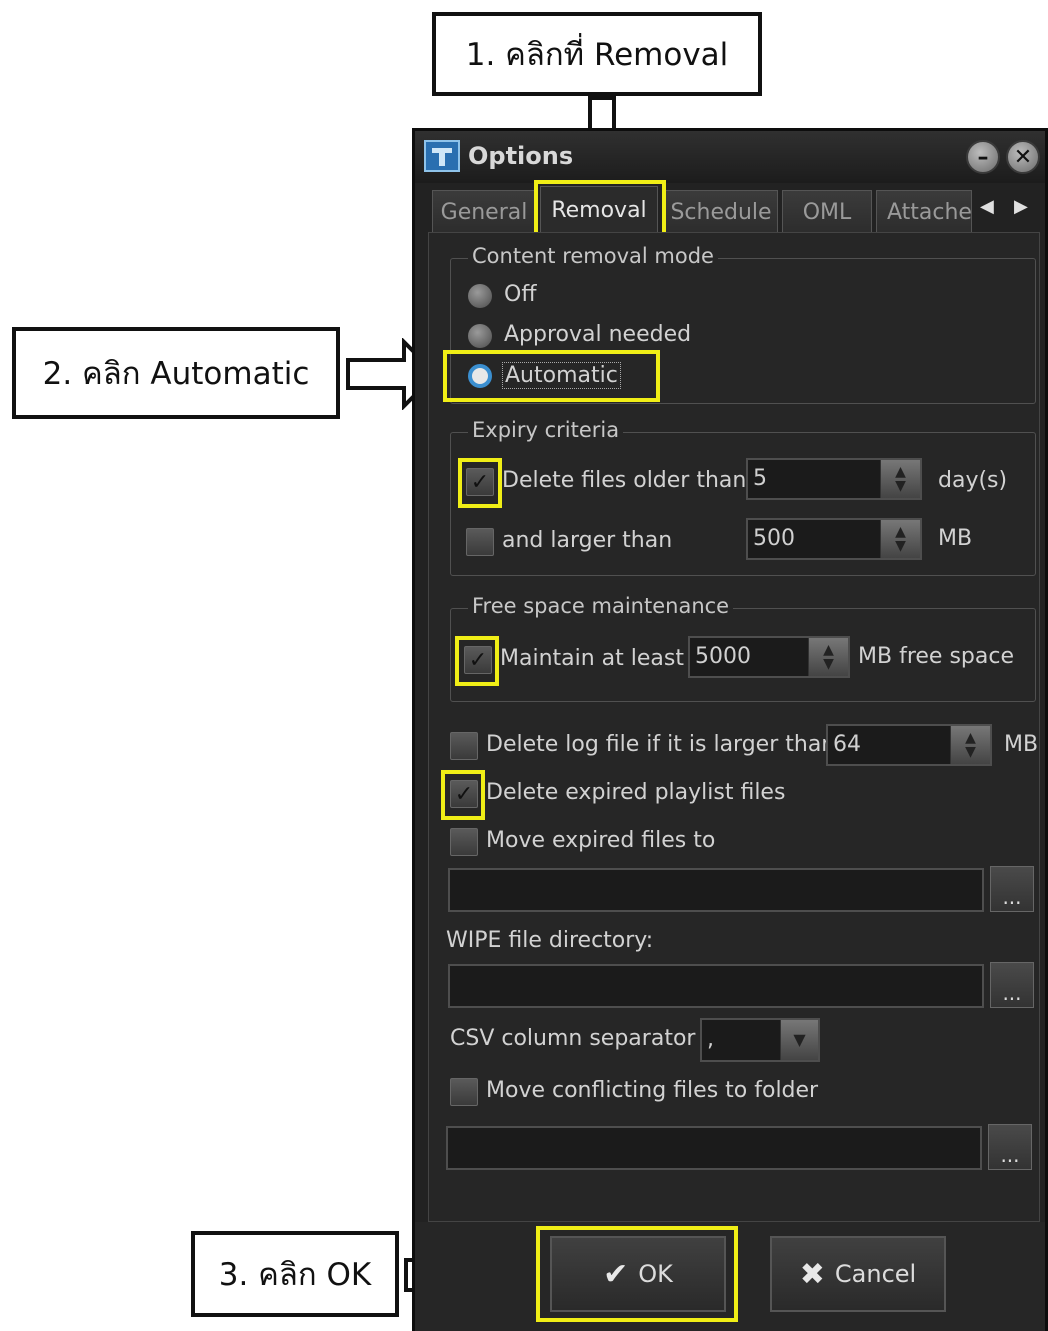 The height and width of the screenshot is (1331, 1048). Describe the element at coordinates (983, 157) in the screenshot. I see `minimize-icon: –` at that location.